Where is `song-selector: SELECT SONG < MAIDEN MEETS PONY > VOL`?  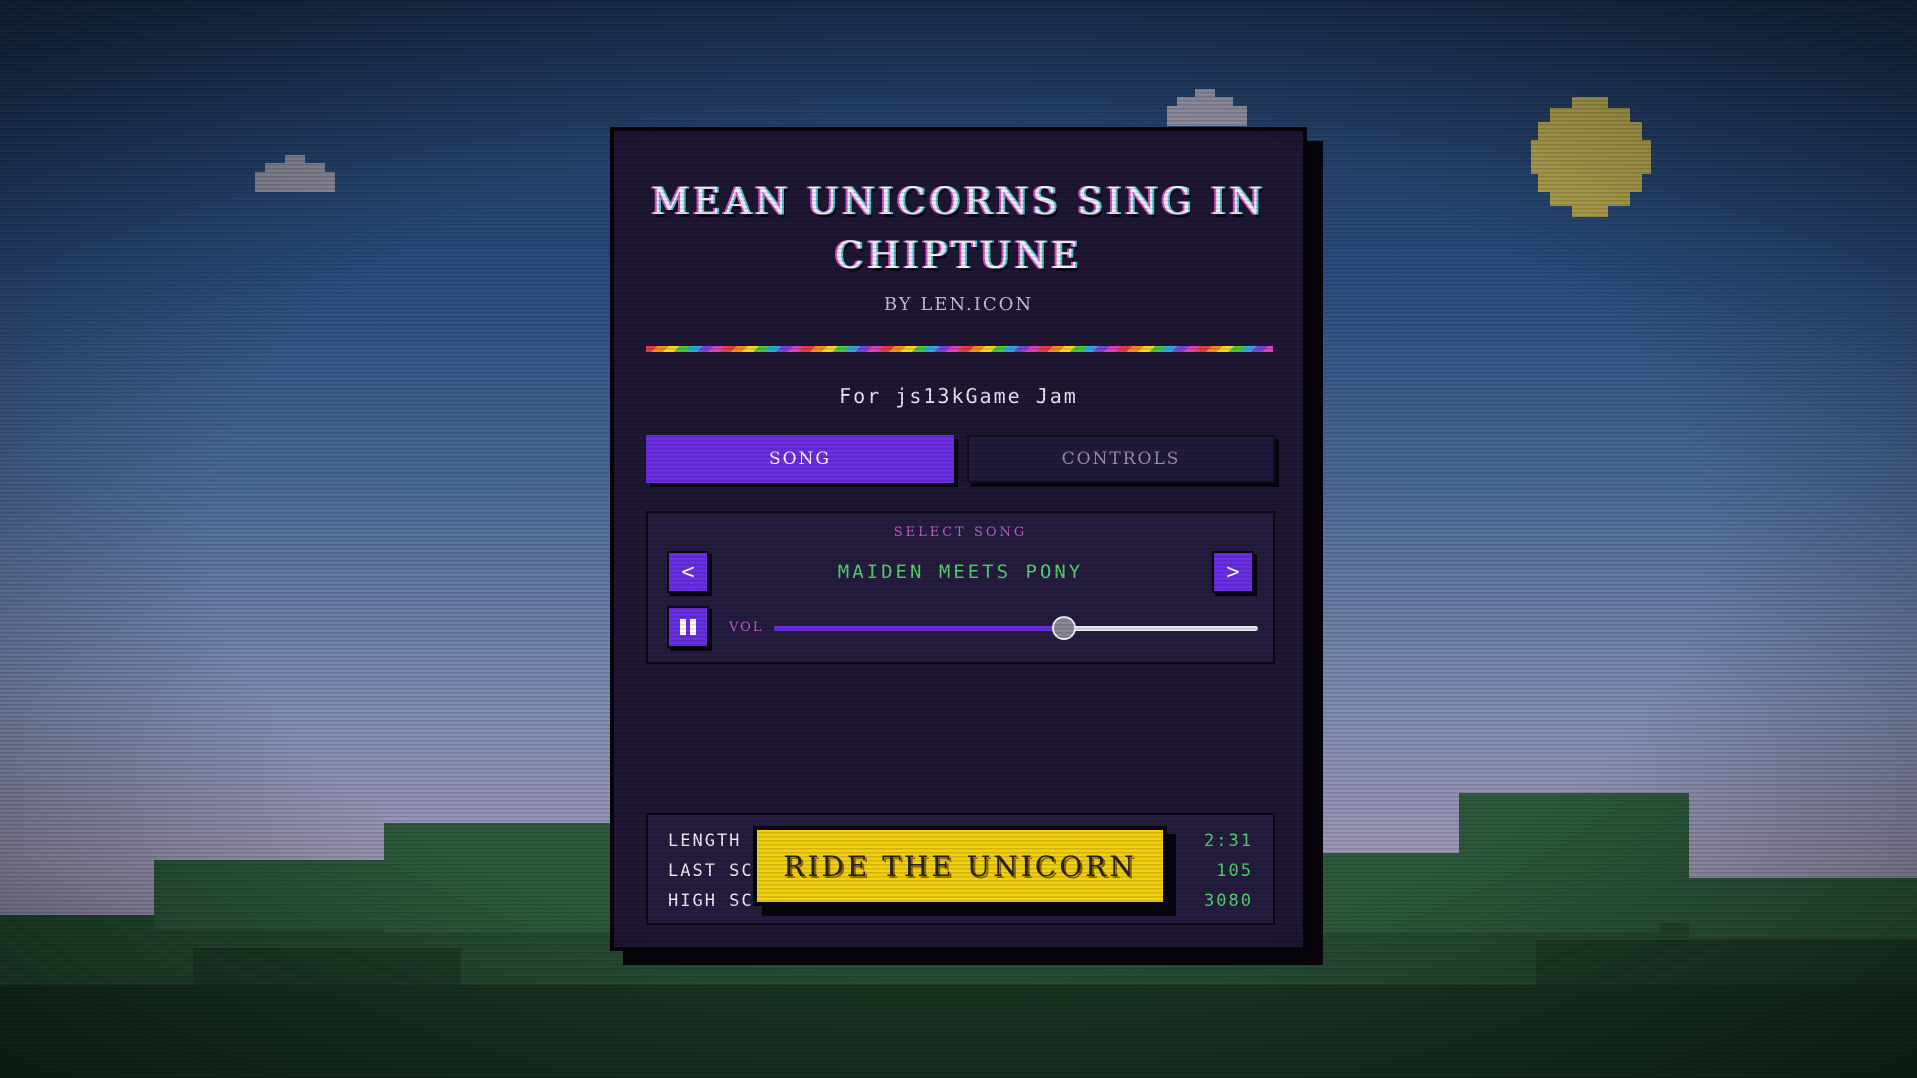
song-selector: SELECT SONG < MAIDEN MEETS PONY > VOL is located at coordinates (960, 587).